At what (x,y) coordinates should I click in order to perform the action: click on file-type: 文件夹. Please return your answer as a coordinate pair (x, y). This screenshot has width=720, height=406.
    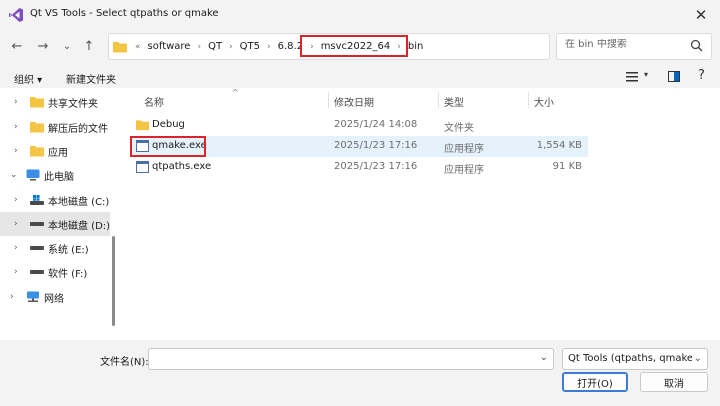
    Looking at the image, I should click on (459, 128).